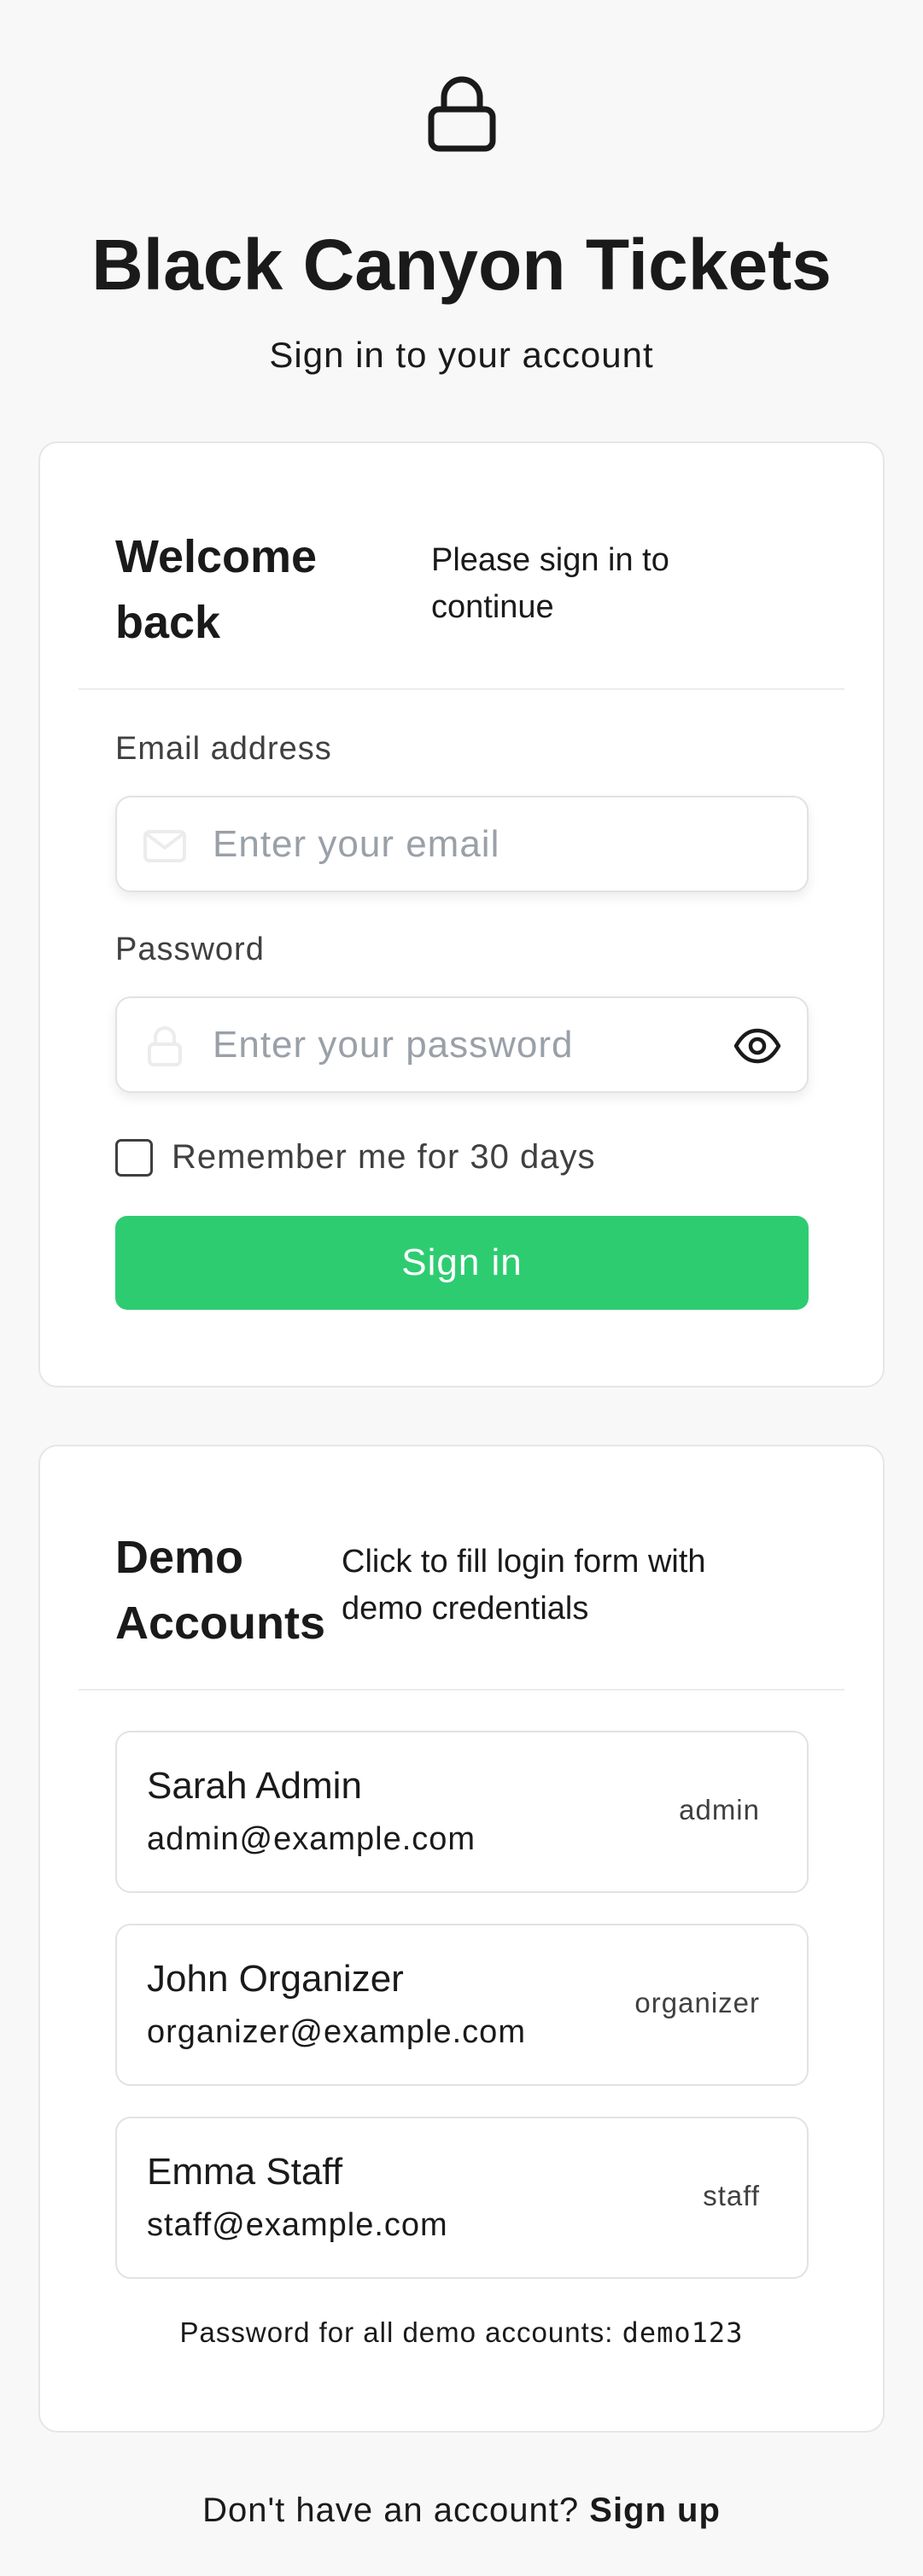 This screenshot has width=923, height=2576. What do you see at coordinates (462, 2198) in the screenshot?
I see `demo-account-item: Emma Staff staff@example.com staff` at bounding box center [462, 2198].